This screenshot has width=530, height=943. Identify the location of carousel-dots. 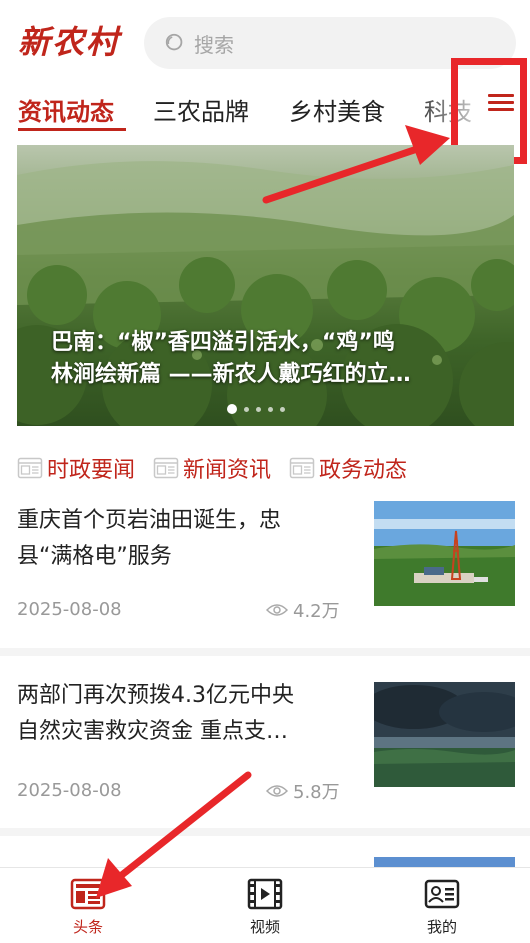
(256, 409).